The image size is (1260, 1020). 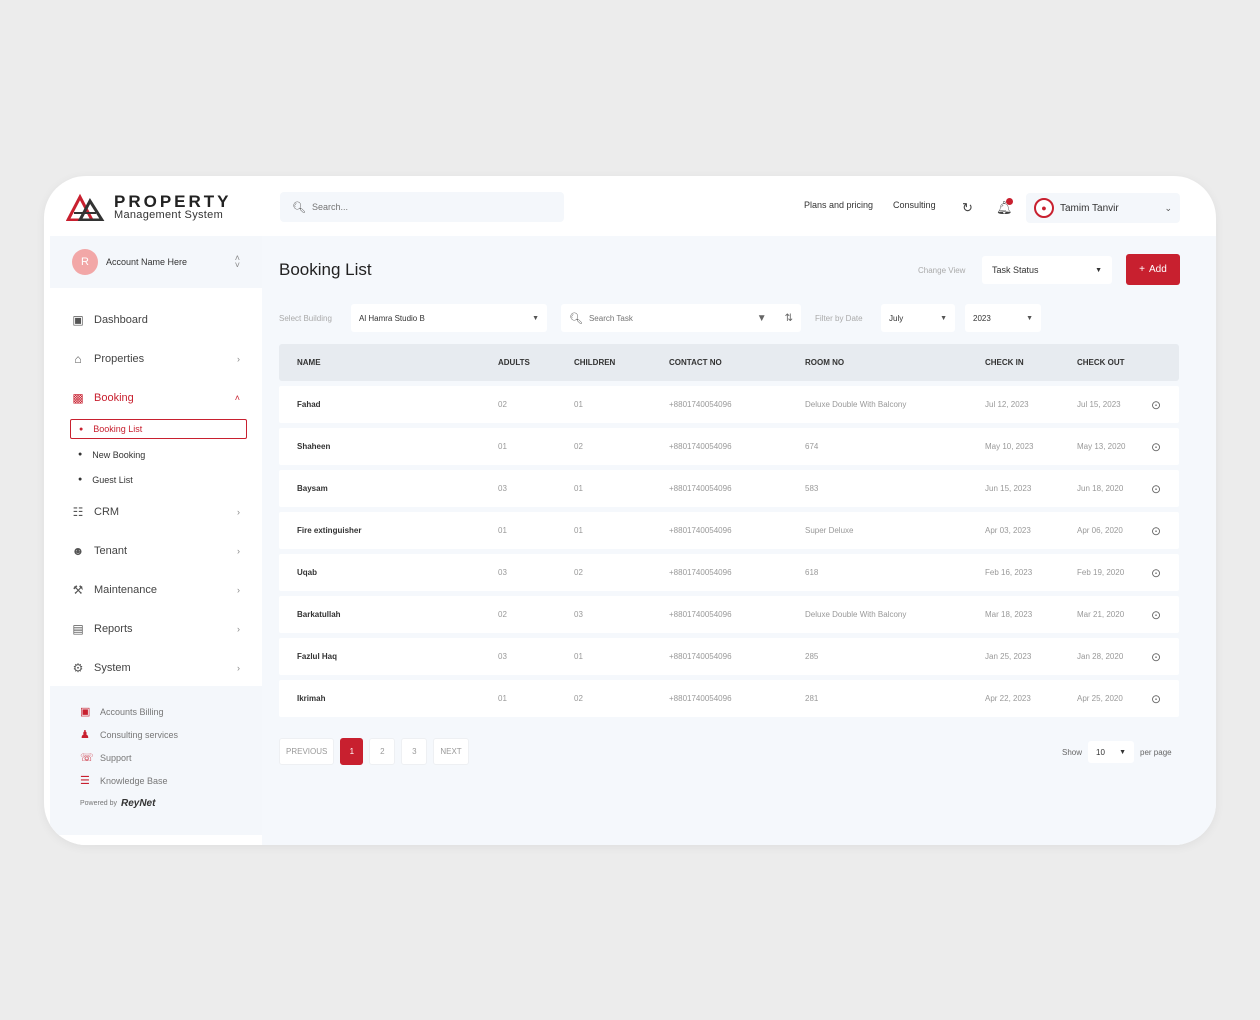 I want to click on global-search: 🔍︎, so click(x=422, y=207).